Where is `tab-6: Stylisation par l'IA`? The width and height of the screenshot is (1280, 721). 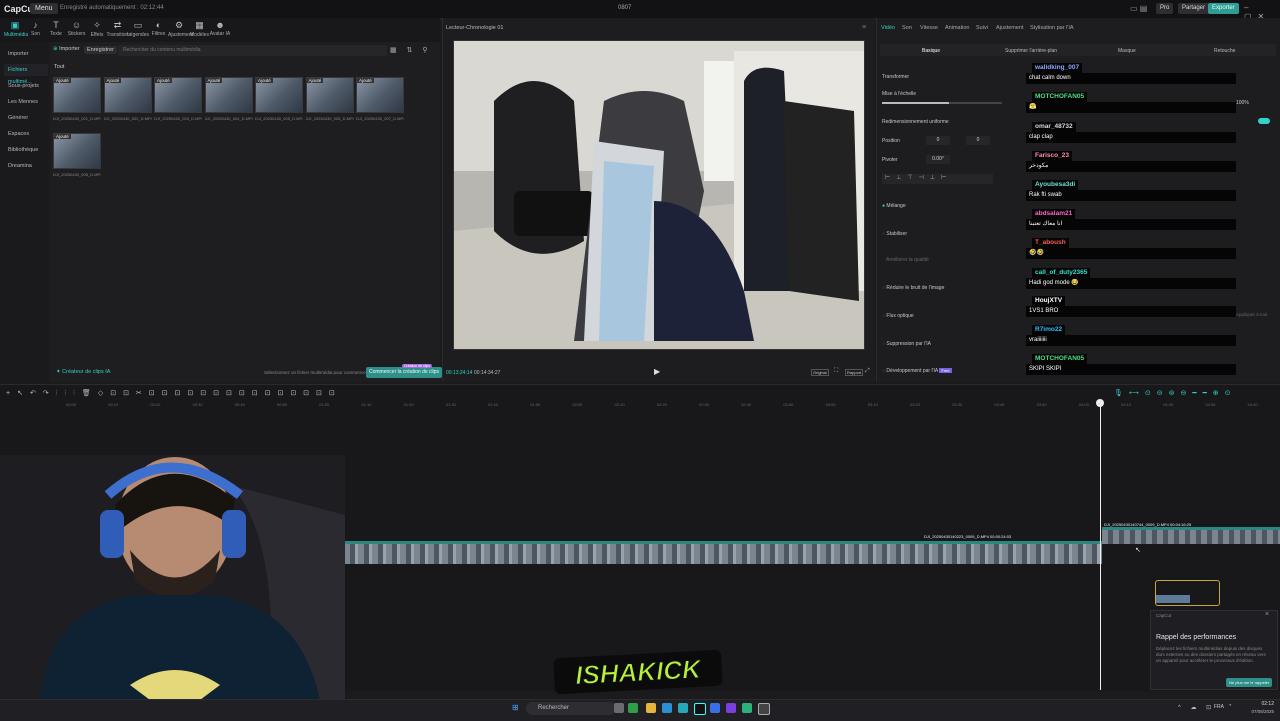
tab-6: Stylisation par l'IA is located at coordinates (1052, 28).